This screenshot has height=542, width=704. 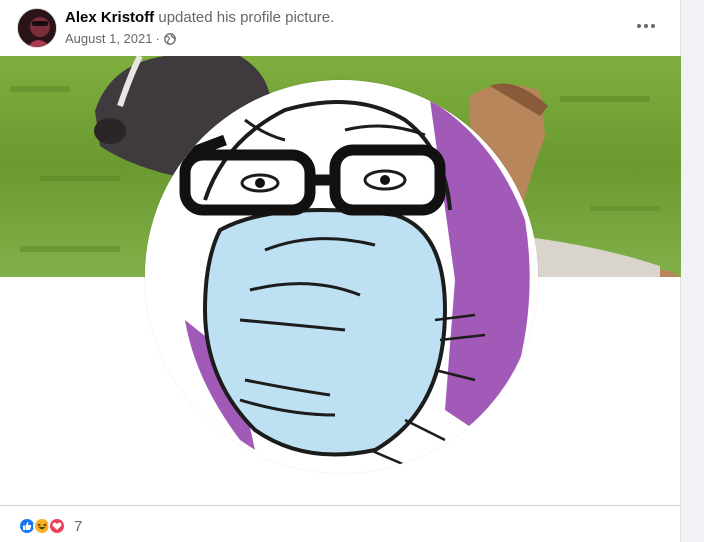 I want to click on author-avatar, so click(x=37, y=28).